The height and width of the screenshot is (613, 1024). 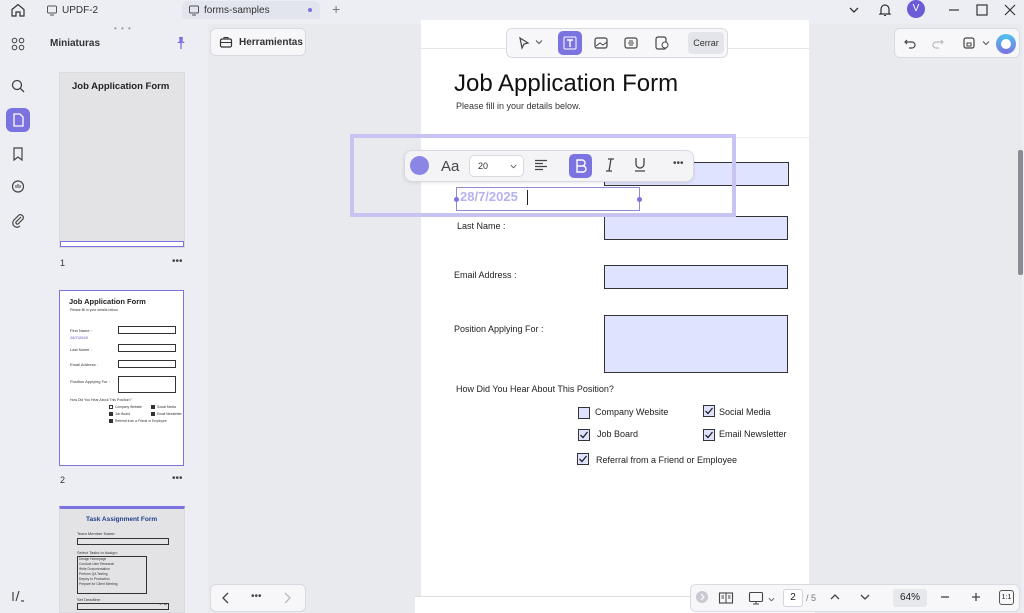 I want to click on page-number-input: 2, so click(x=793, y=598).